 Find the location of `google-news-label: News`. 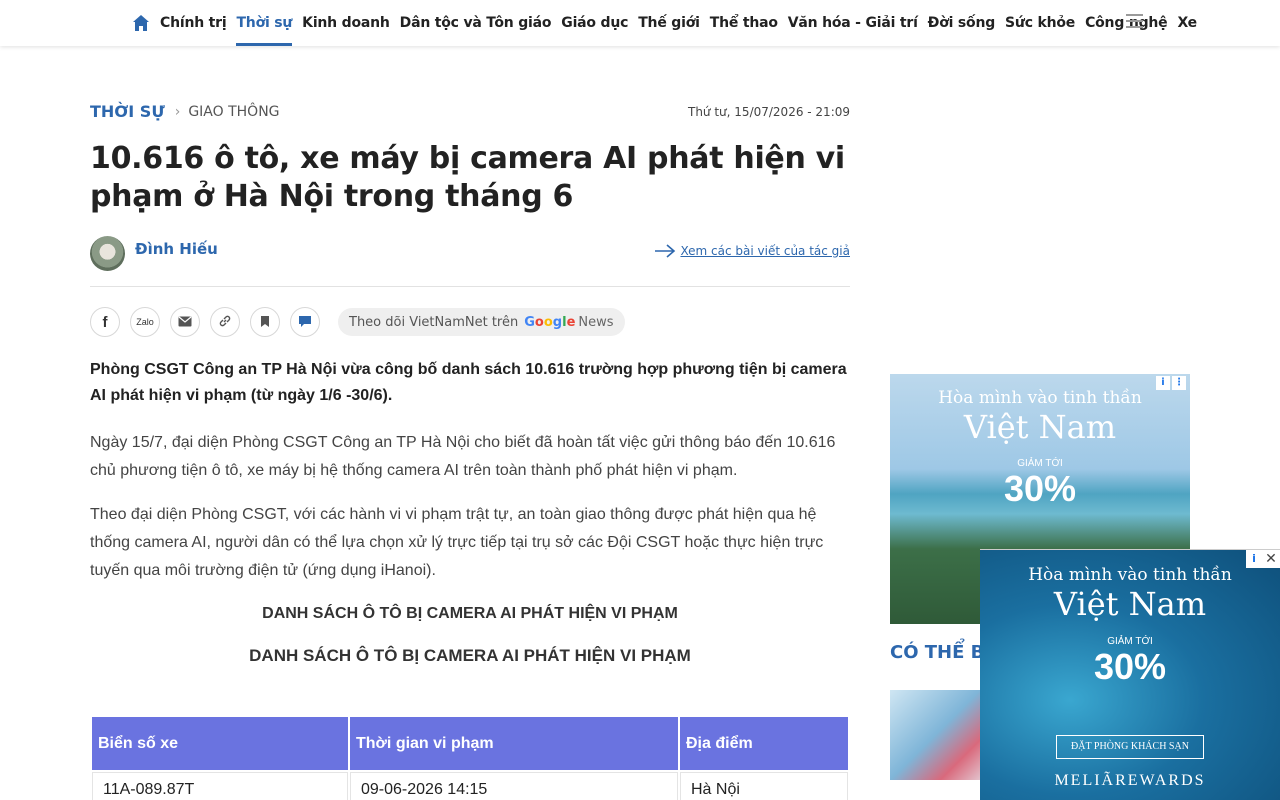

google-news-label: News is located at coordinates (596, 322).